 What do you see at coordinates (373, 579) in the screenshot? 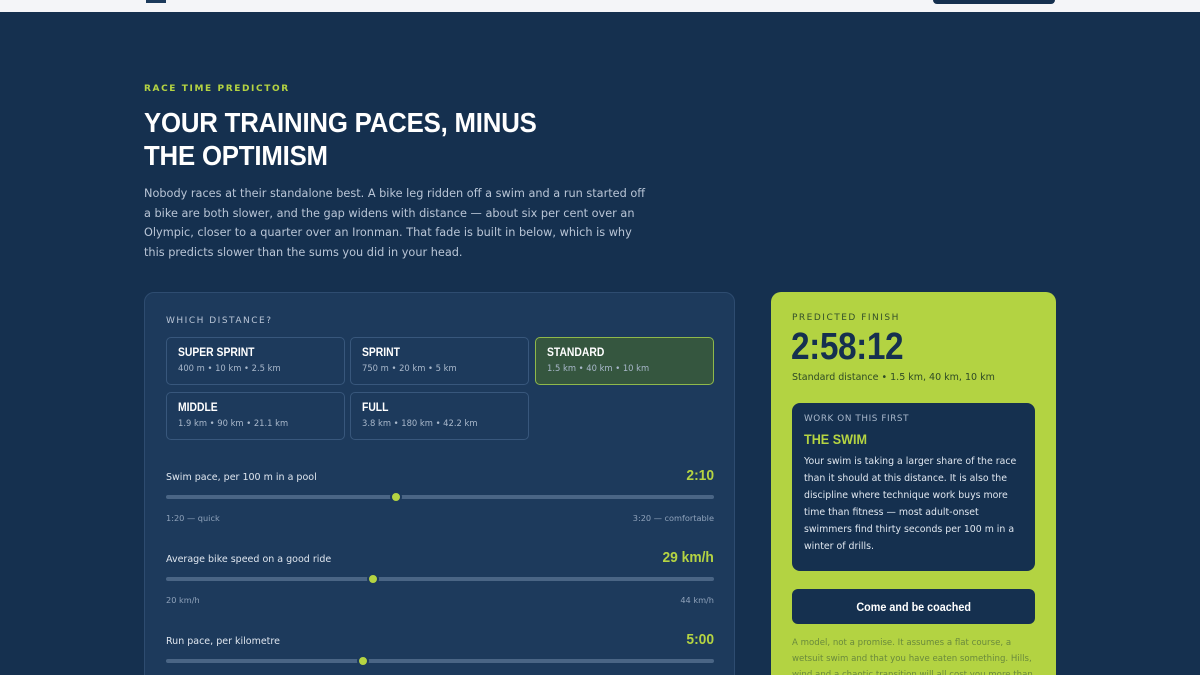
I see `bike-speed-thumb` at bounding box center [373, 579].